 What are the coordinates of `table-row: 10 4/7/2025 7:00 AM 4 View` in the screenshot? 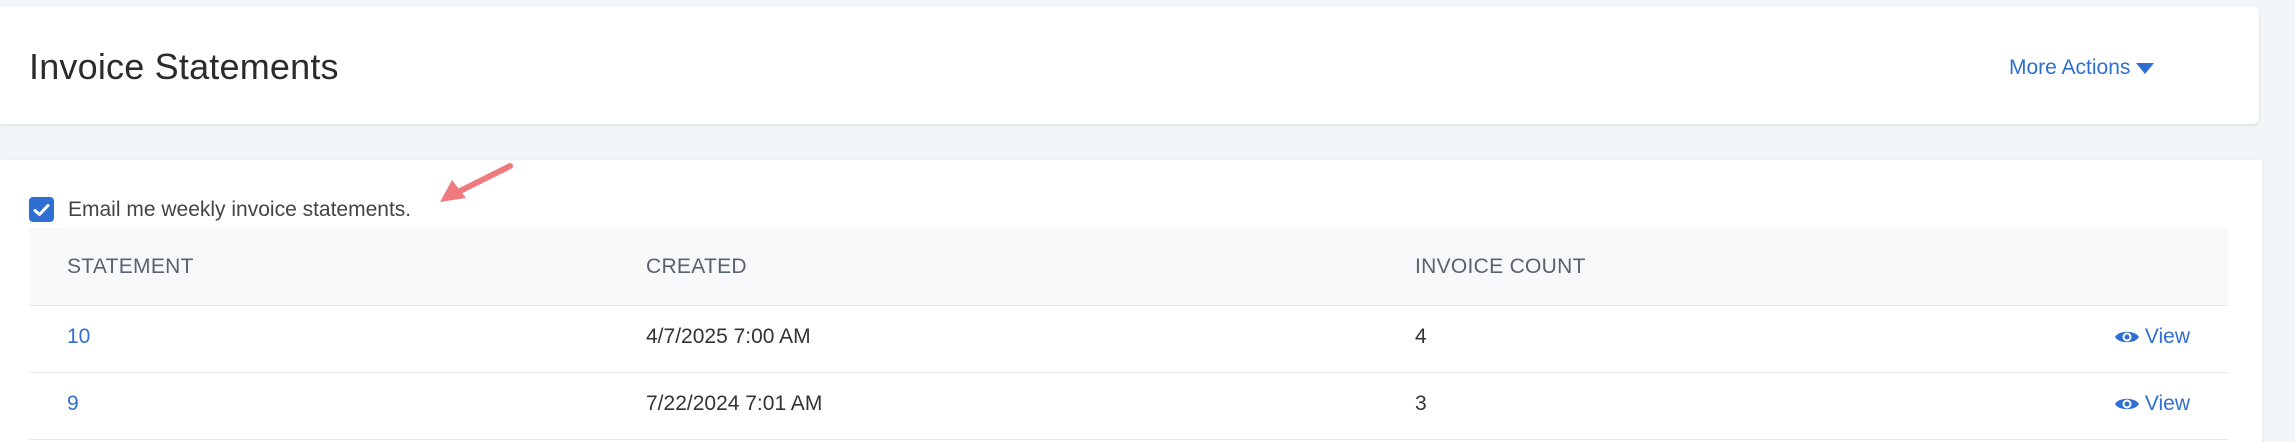 It's located at (1128, 339).